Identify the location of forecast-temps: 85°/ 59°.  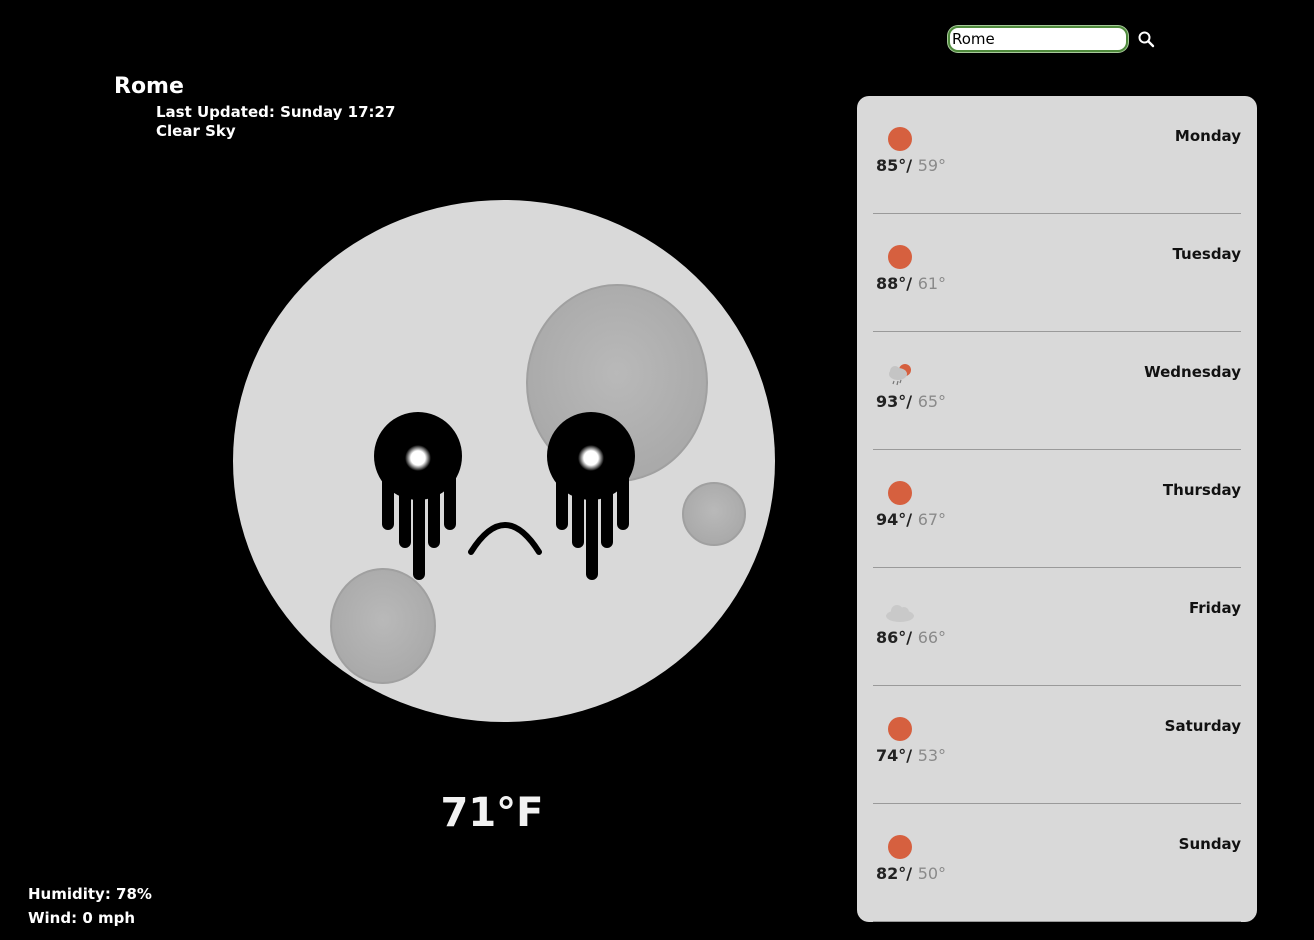
(911, 165).